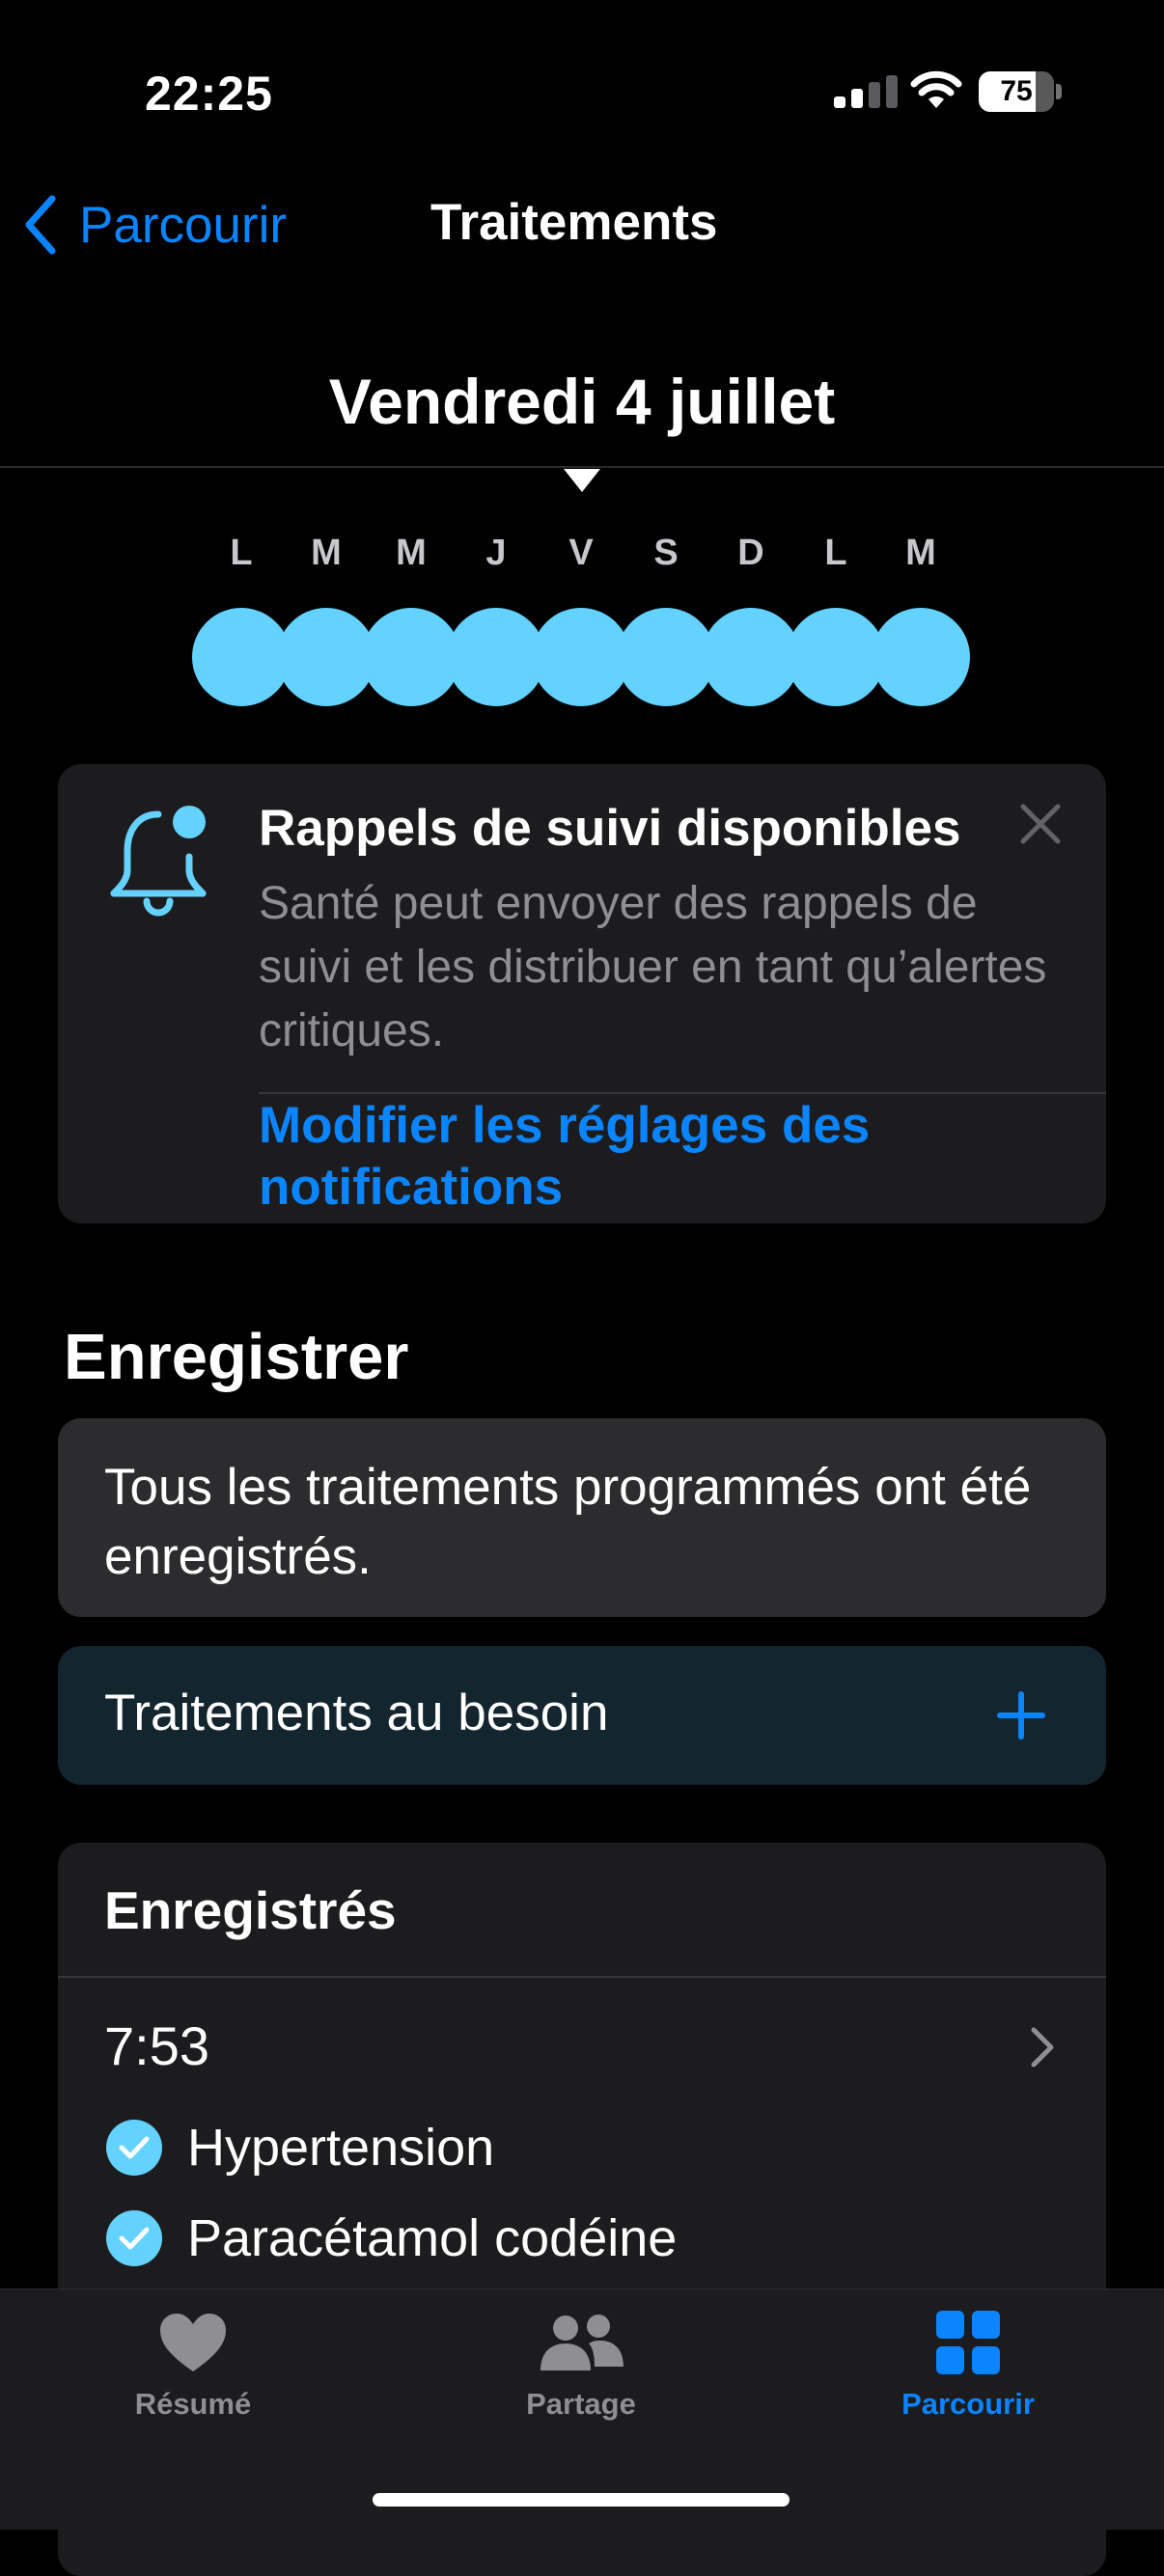  I want to click on date-title: Vendredi 4 juillet, so click(582, 402).